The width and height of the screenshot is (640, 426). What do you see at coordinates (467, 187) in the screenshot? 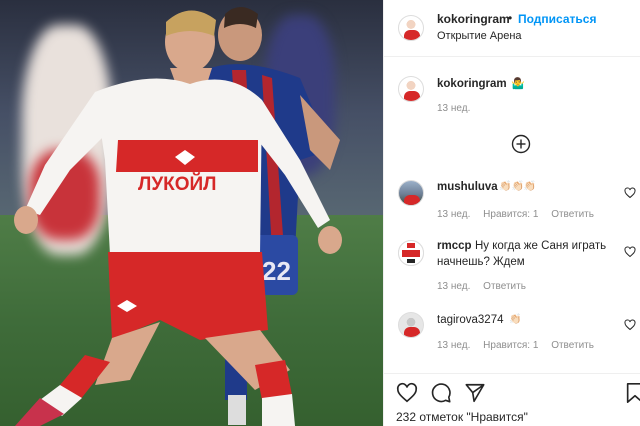
I see `comment-username: mushuluva` at bounding box center [467, 187].